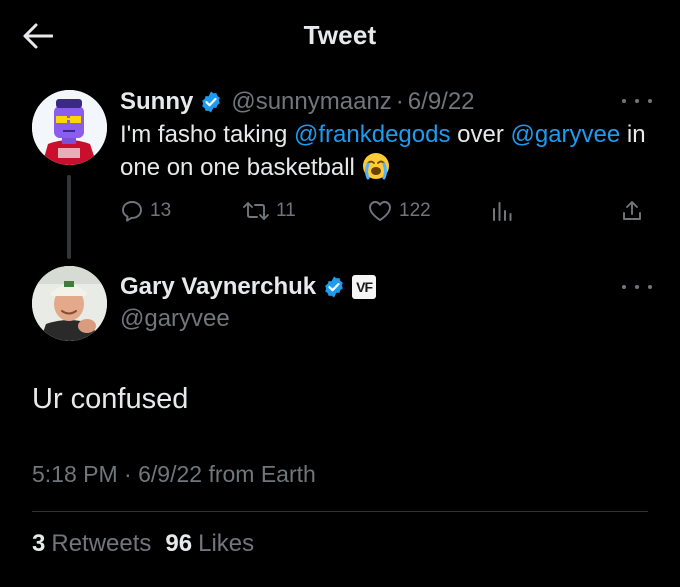  I want to click on retweet-icon, so click(256, 211).